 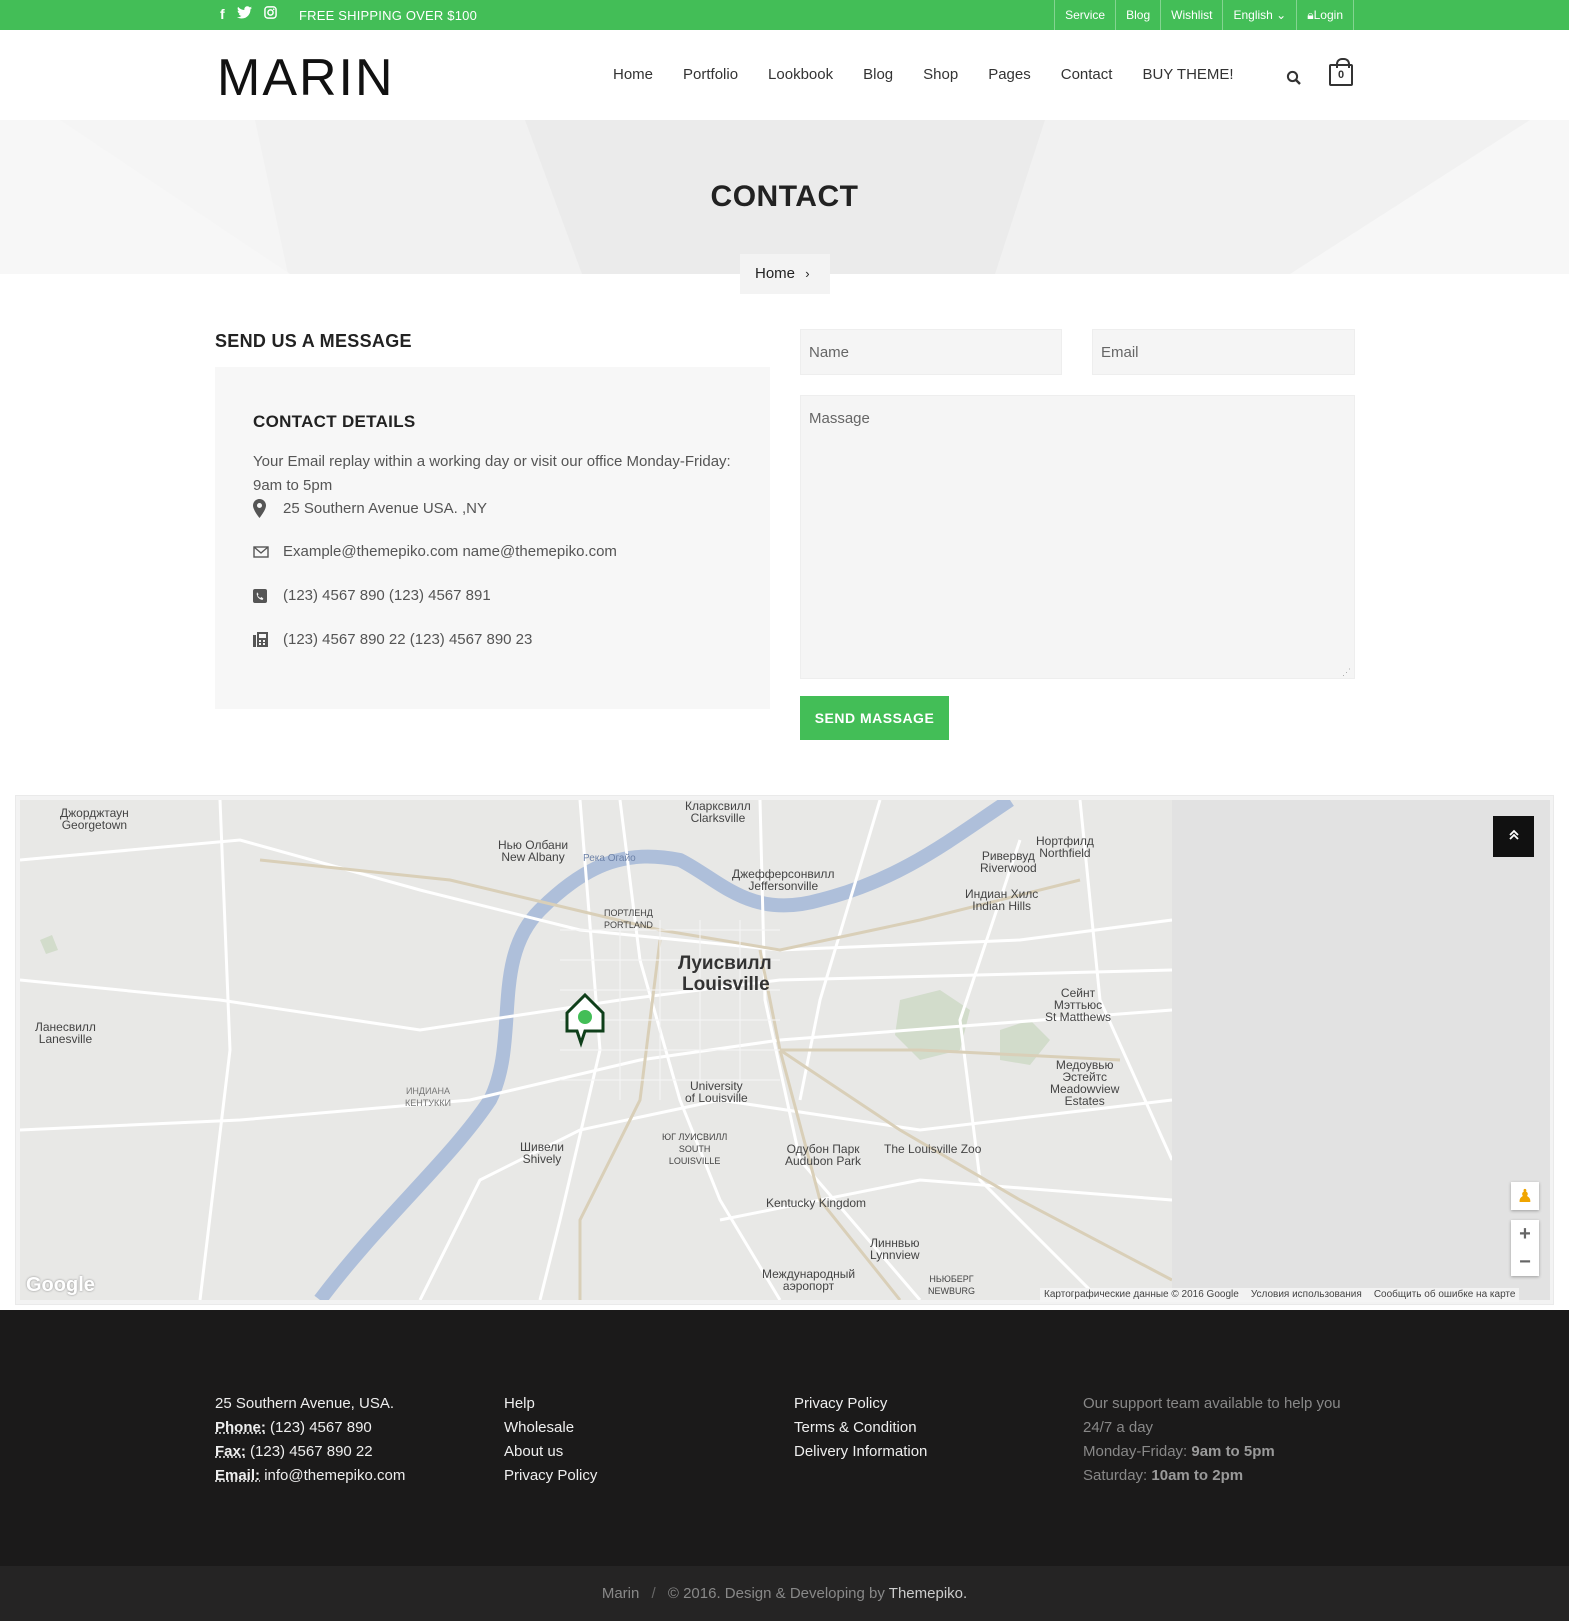 What do you see at coordinates (321, 1427) in the screenshot?
I see `footer-phone: (123) 4567 890` at bounding box center [321, 1427].